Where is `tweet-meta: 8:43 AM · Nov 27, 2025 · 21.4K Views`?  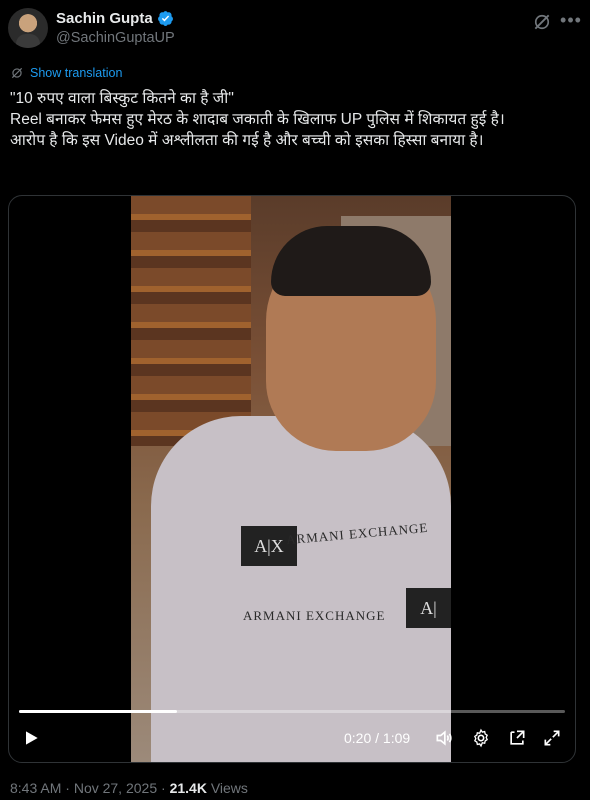 tweet-meta: 8:43 AM · Nov 27, 2025 · 21.4K Views is located at coordinates (129, 788).